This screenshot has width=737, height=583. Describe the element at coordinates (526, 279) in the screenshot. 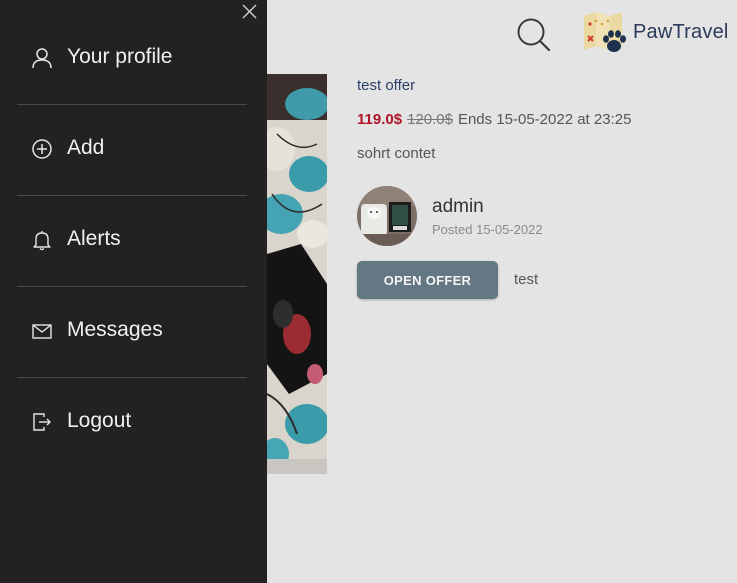

I see `offer-tag: test` at that location.